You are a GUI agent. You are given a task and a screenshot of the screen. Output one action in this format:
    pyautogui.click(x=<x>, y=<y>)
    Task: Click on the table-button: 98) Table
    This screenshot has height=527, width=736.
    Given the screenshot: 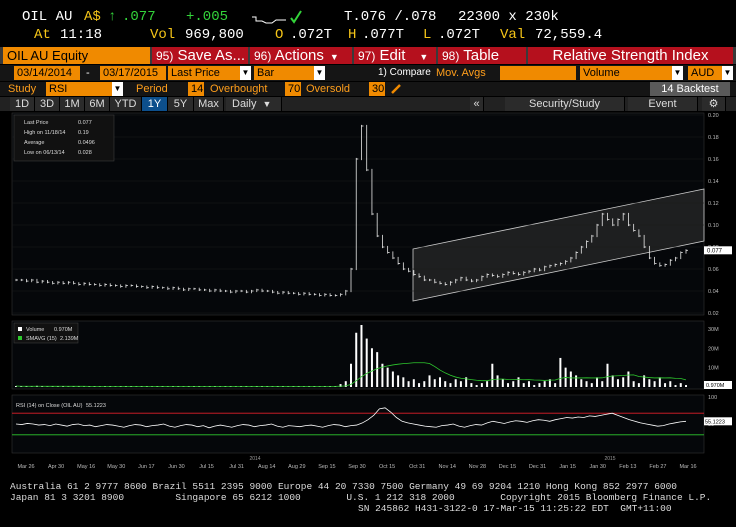 What is the action you would take?
    pyautogui.click(x=482, y=55)
    